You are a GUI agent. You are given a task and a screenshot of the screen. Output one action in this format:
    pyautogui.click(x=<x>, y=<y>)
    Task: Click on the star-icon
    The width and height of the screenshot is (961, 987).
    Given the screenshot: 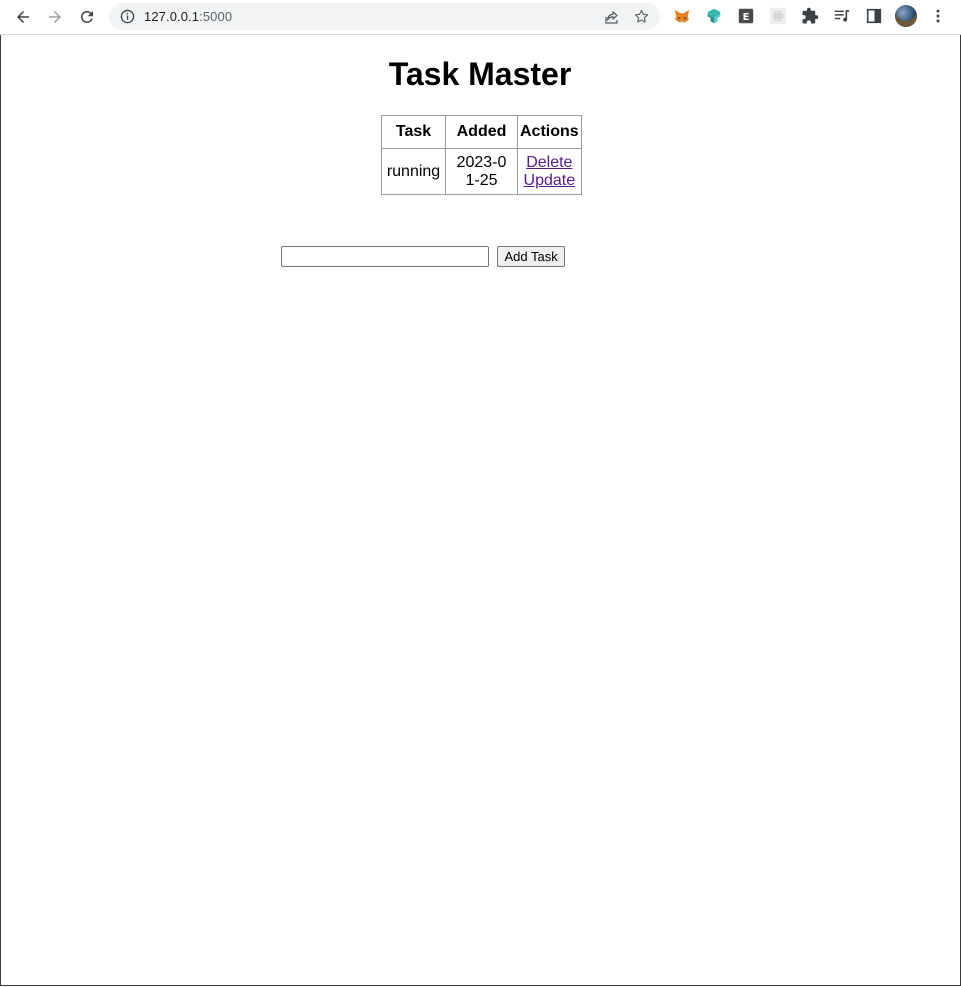 What is the action you would take?
    pyautogui.click(x=641, y=16)
    